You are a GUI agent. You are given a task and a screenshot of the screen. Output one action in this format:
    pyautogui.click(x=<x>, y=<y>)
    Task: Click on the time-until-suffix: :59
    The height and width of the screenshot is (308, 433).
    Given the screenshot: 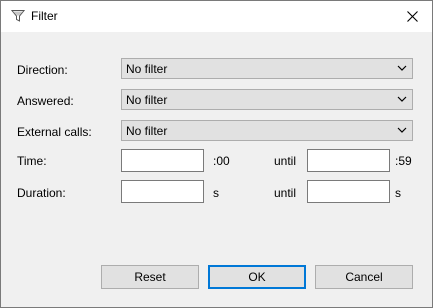 What is the action you would take?
    pyautogui.click(x=403, y=161)
    